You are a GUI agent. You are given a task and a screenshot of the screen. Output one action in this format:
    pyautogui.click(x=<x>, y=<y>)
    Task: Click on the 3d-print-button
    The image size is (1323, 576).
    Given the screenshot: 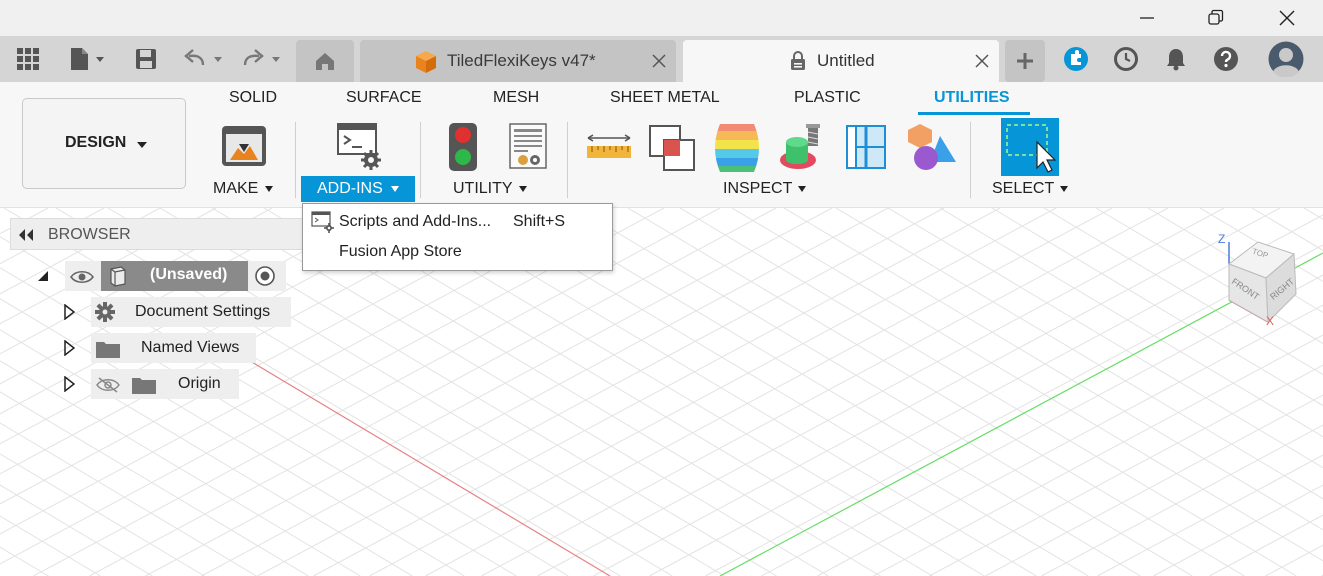 What is the action you would take?
    pyautogui.click(x=244, y=148)
    